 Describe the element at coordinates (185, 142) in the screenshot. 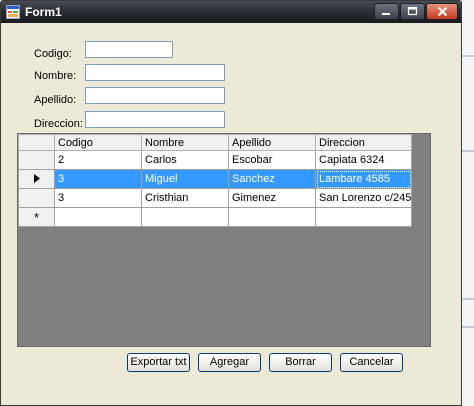

I see `column-header-nombre: Nombre` at that location.